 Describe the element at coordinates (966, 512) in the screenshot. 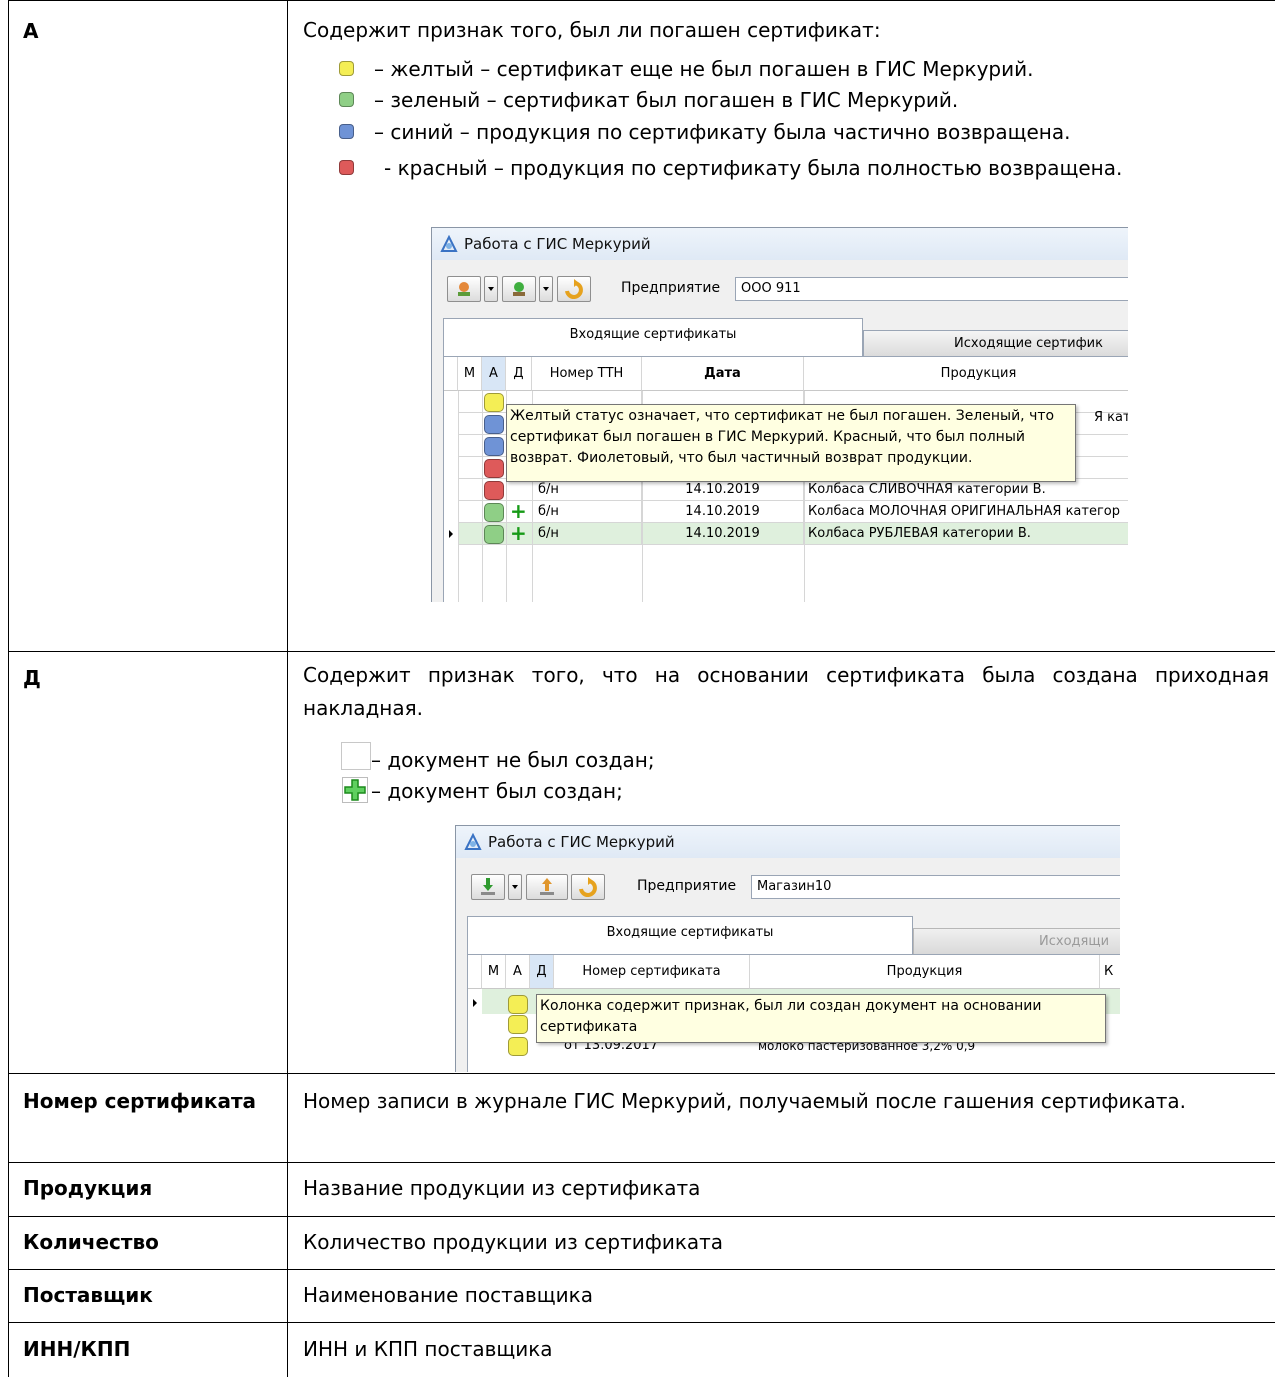

I see `product-cell: Колбаса МОЛОЧНАЯ ОРИГИНАЛЬНАЯ категор` at that location.